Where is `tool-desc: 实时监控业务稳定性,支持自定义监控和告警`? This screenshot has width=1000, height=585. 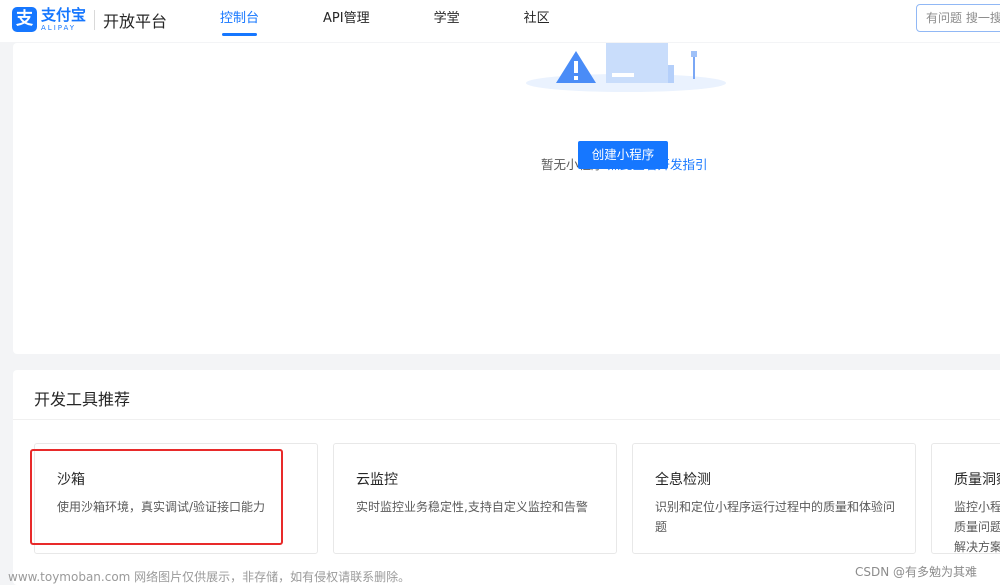
tool-desc: 实时监控业务稳定性,支持自定义监控和告警 is located at coordinates (472, 507).